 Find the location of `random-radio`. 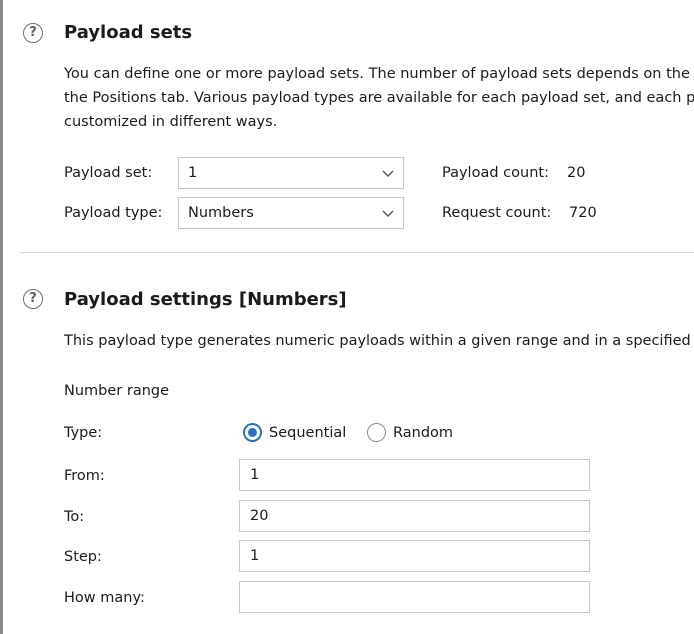

random-radio is located at coordinates (376, 432).